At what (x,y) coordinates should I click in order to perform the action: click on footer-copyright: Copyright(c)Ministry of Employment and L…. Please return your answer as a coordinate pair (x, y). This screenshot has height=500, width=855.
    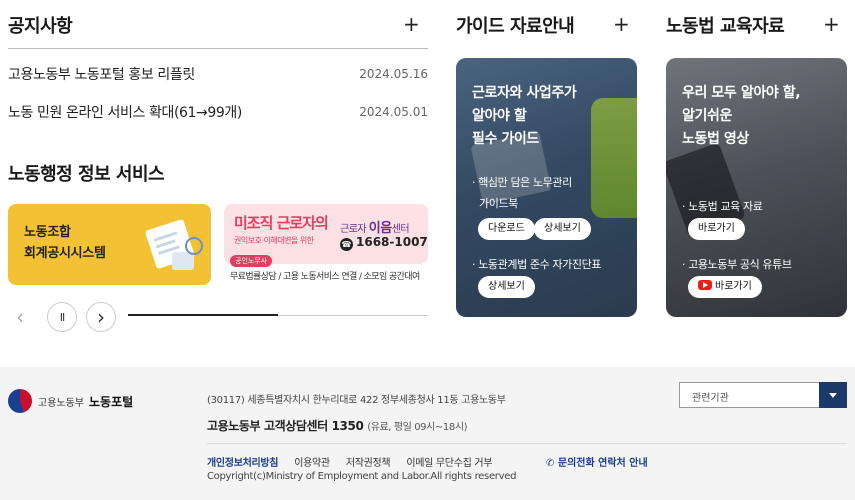
    Looking at the image, I should click on (362, 476).